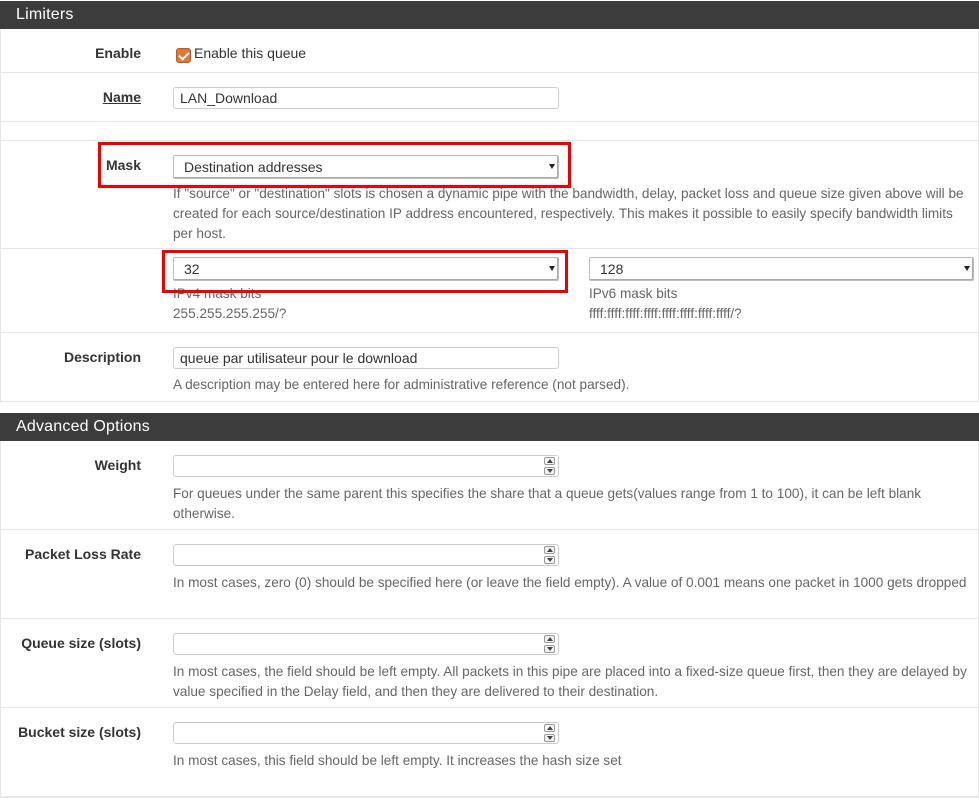 The height and width of the screenshot is (798, 979). Describe the element at coordinates (489, 131) in the screenshot. I see `spacer-row` at that location.